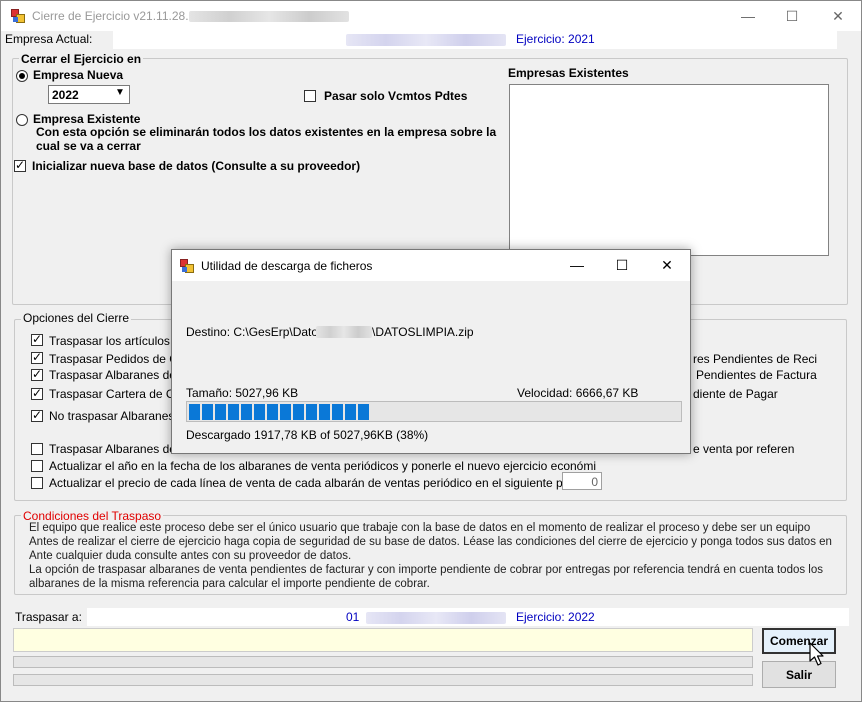 Image resolution: width=862 pixels, height=702 pixels. I want to click on option-right-text: diente de Pagar, so click(735, 394).